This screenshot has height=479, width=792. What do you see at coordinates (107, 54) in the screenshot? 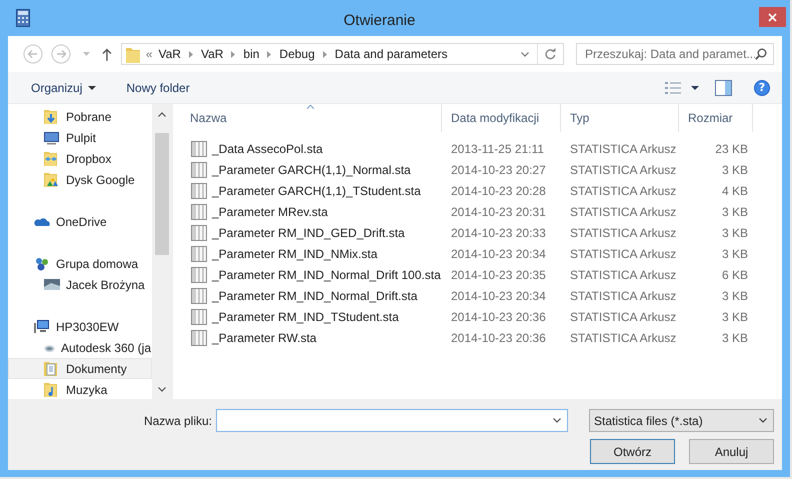
I see `up-arrow-icon` at bounding box center [107, 54].